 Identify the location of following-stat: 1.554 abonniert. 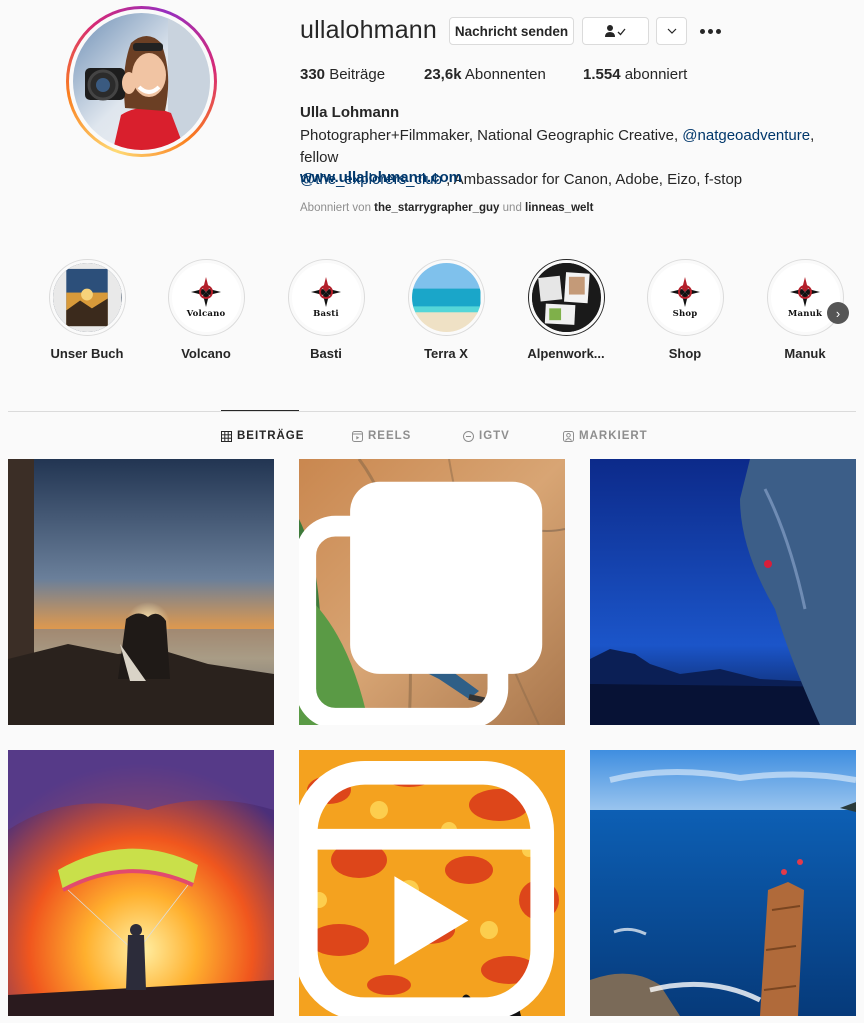
(635, 74).